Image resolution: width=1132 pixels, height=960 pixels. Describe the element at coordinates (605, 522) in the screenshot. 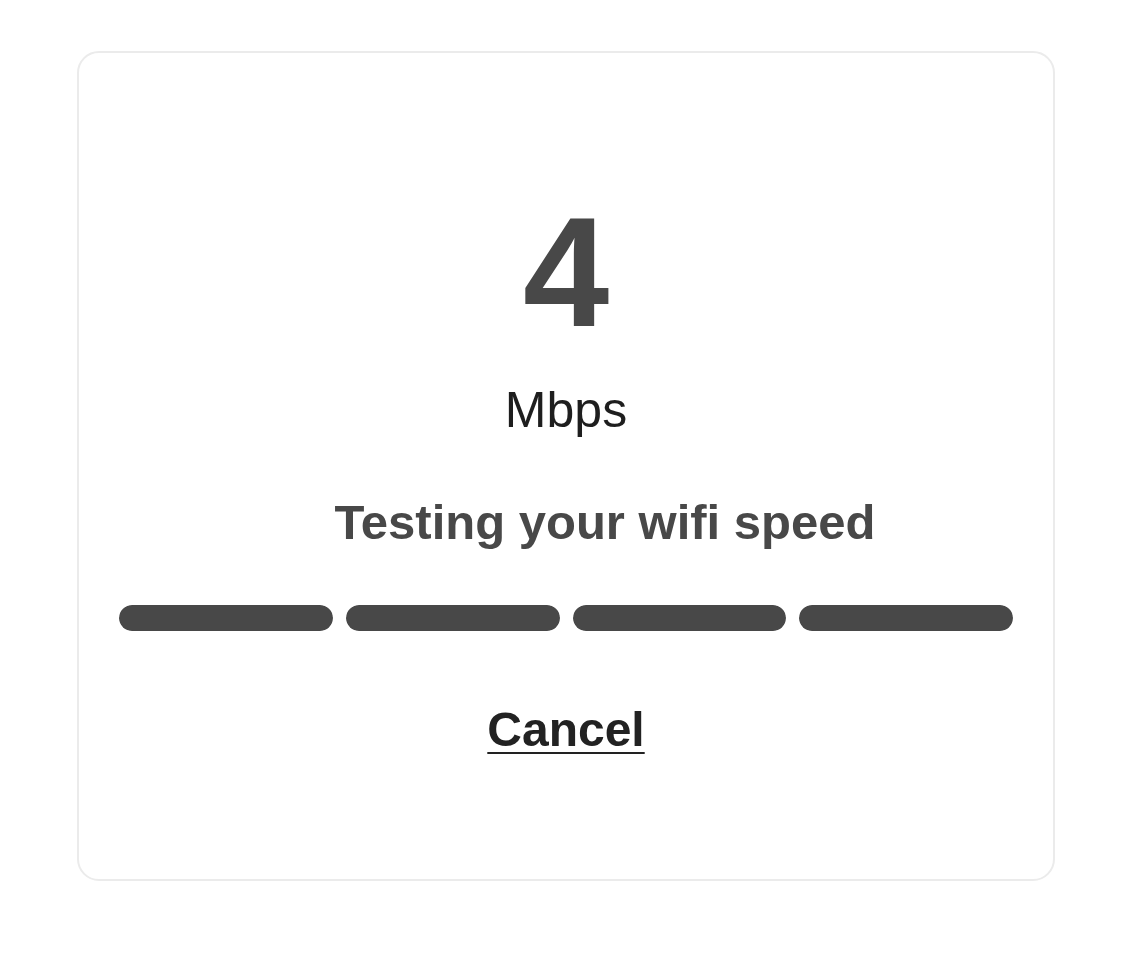

I see `status-text: Testing your wifi speed` at that location.